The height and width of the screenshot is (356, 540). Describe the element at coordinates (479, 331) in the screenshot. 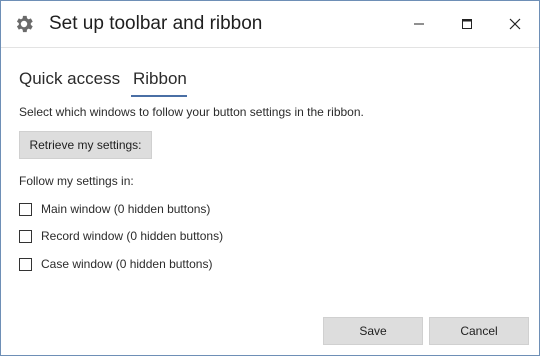

I see `cancel-button: Cancel` at that location.